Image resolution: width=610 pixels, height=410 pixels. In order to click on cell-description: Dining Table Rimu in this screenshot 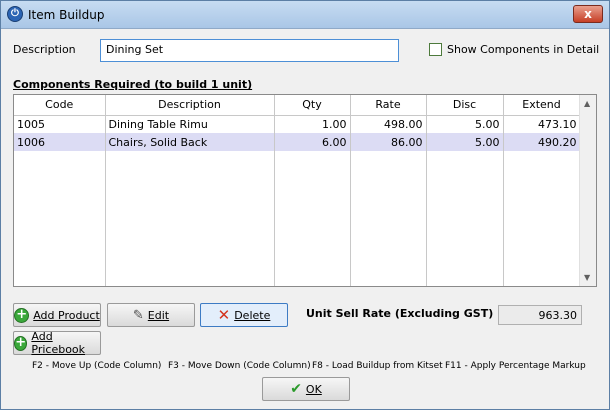, I will do `click(190, 124)`.